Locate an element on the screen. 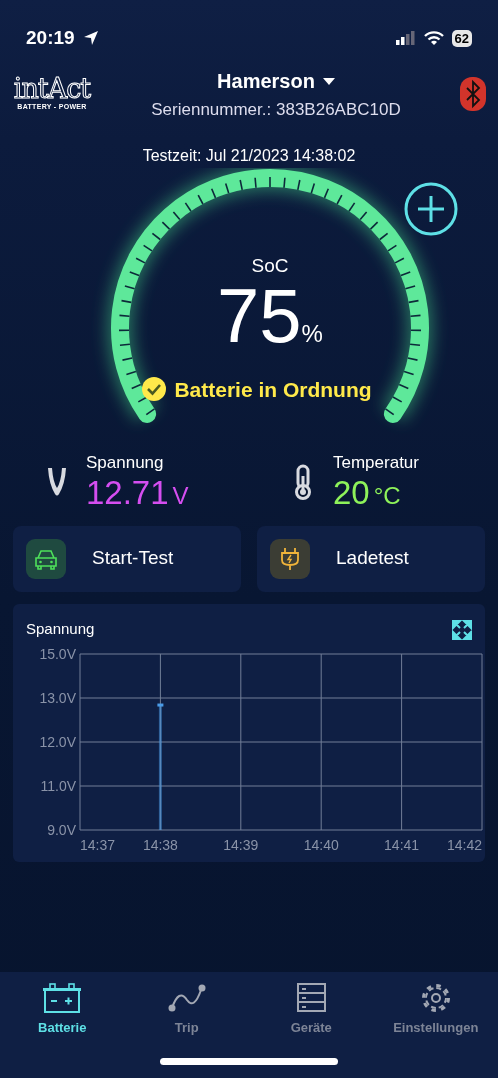 This screenshot has height=1078, width=498. reading-unit: V is located at coordinates (180, 495).